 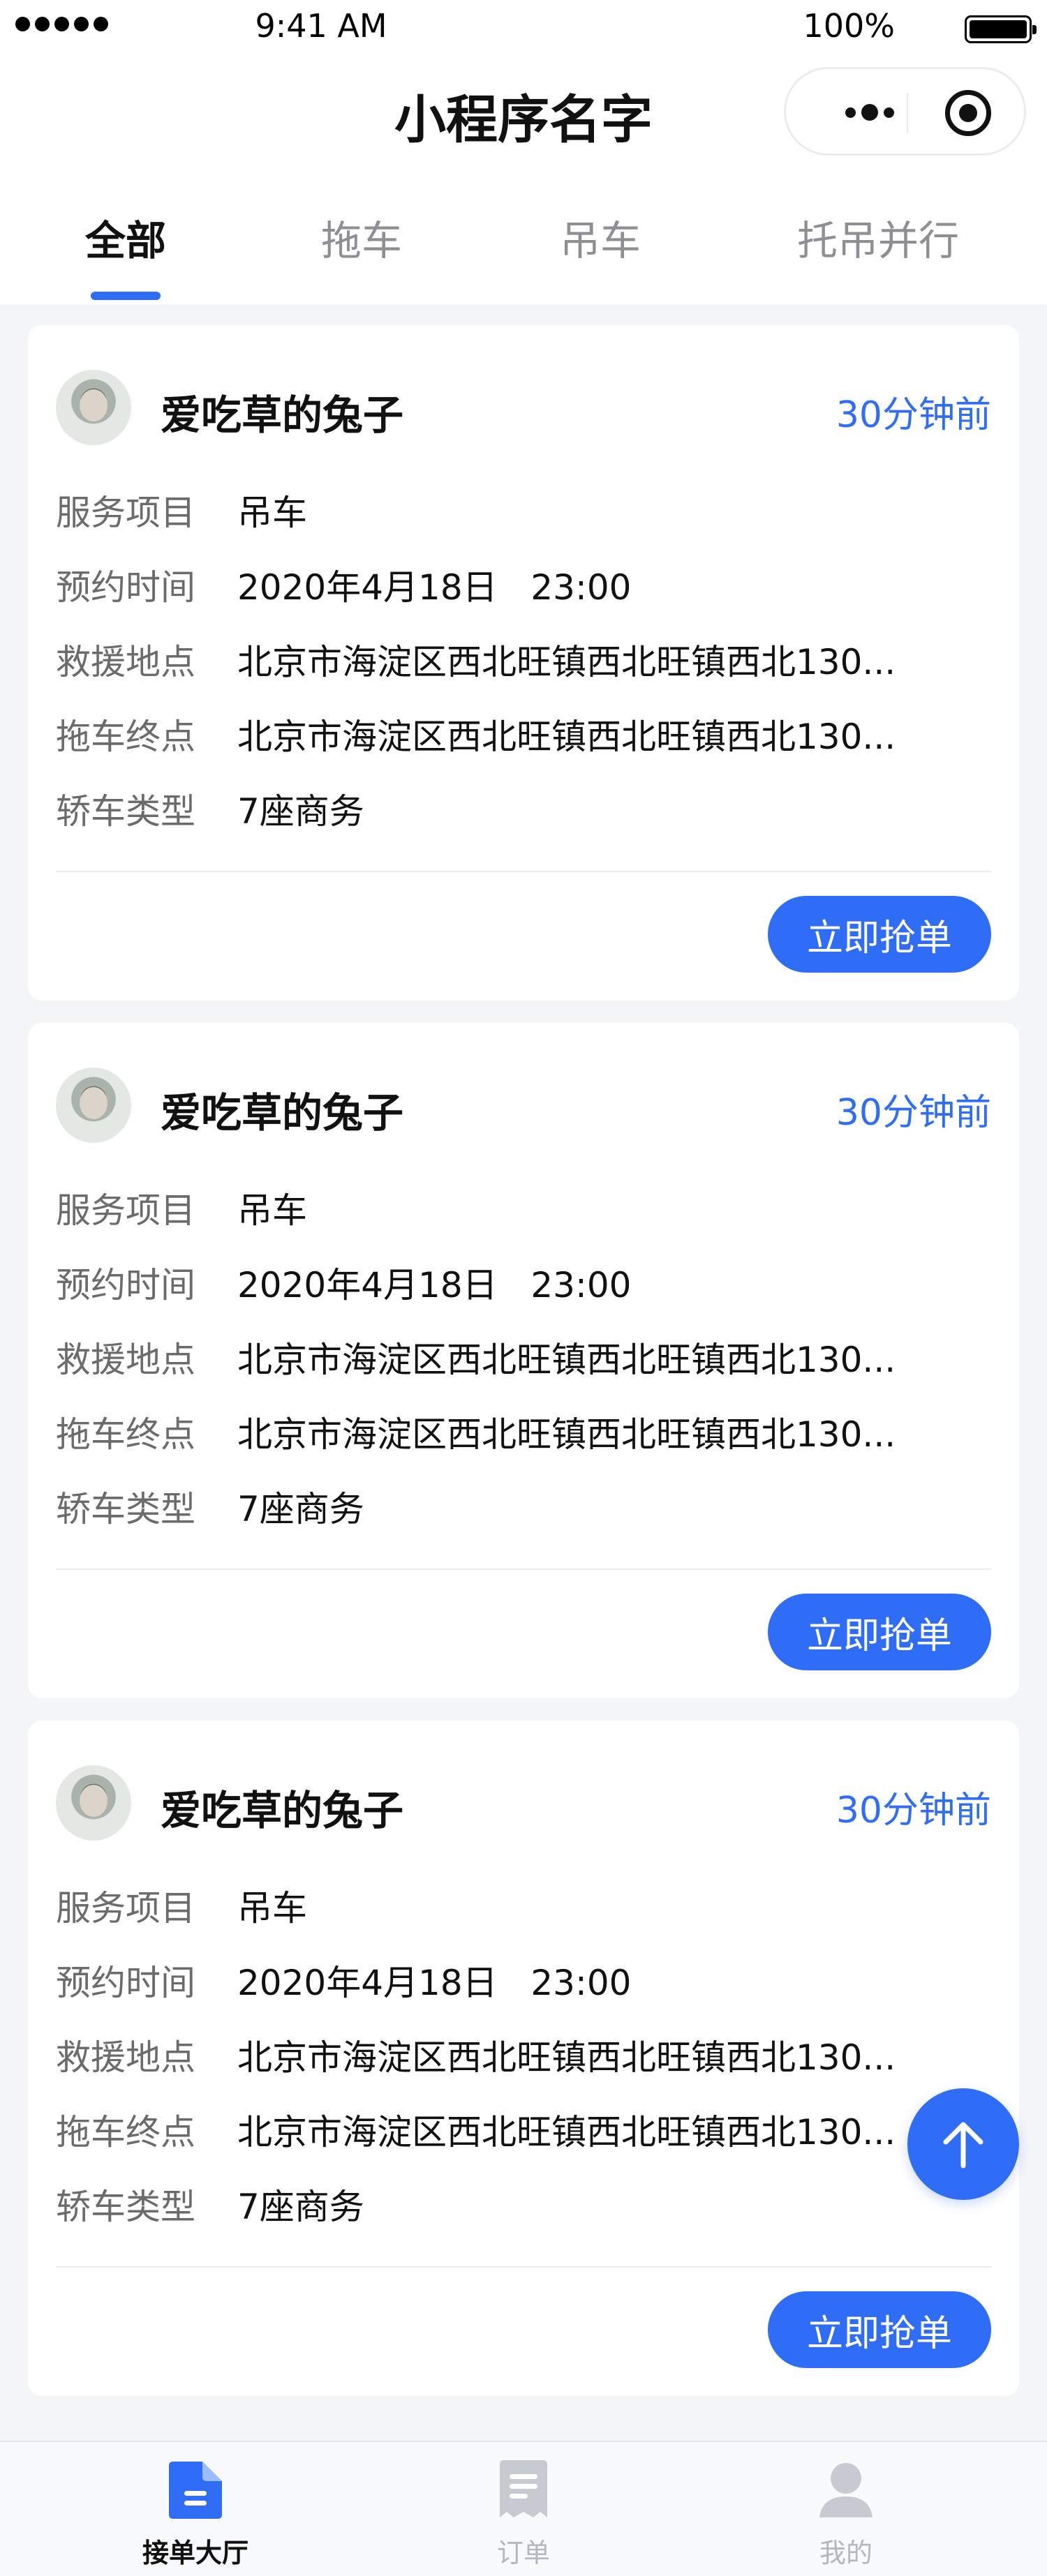 I want to click on tab-profile: 我的, so click(x=846, y=2509).